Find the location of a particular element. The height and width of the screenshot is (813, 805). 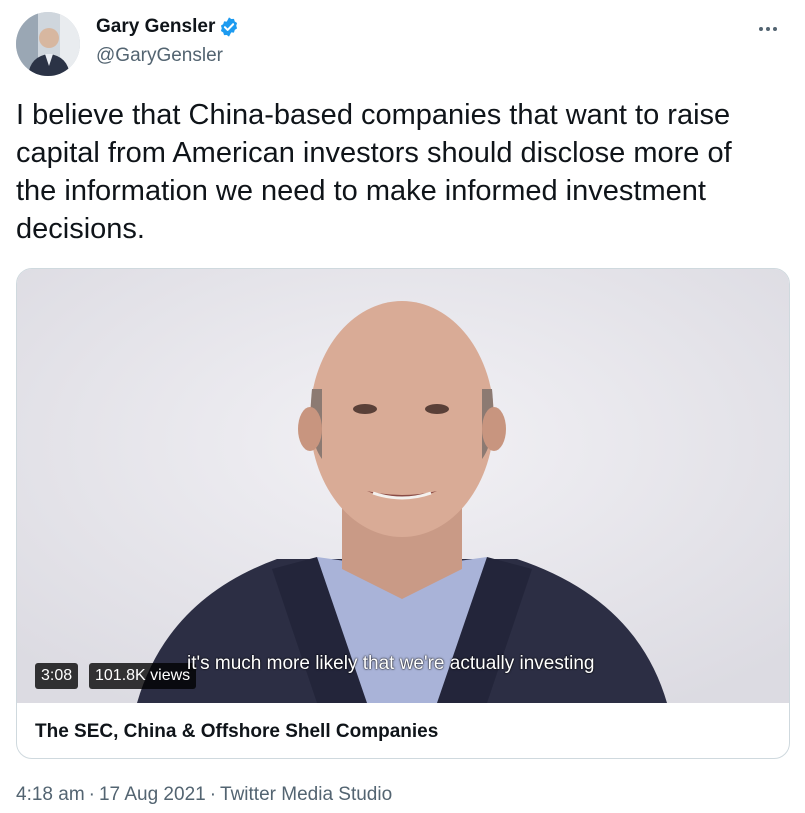

more-options-icon is located at coordinates (772, 28).